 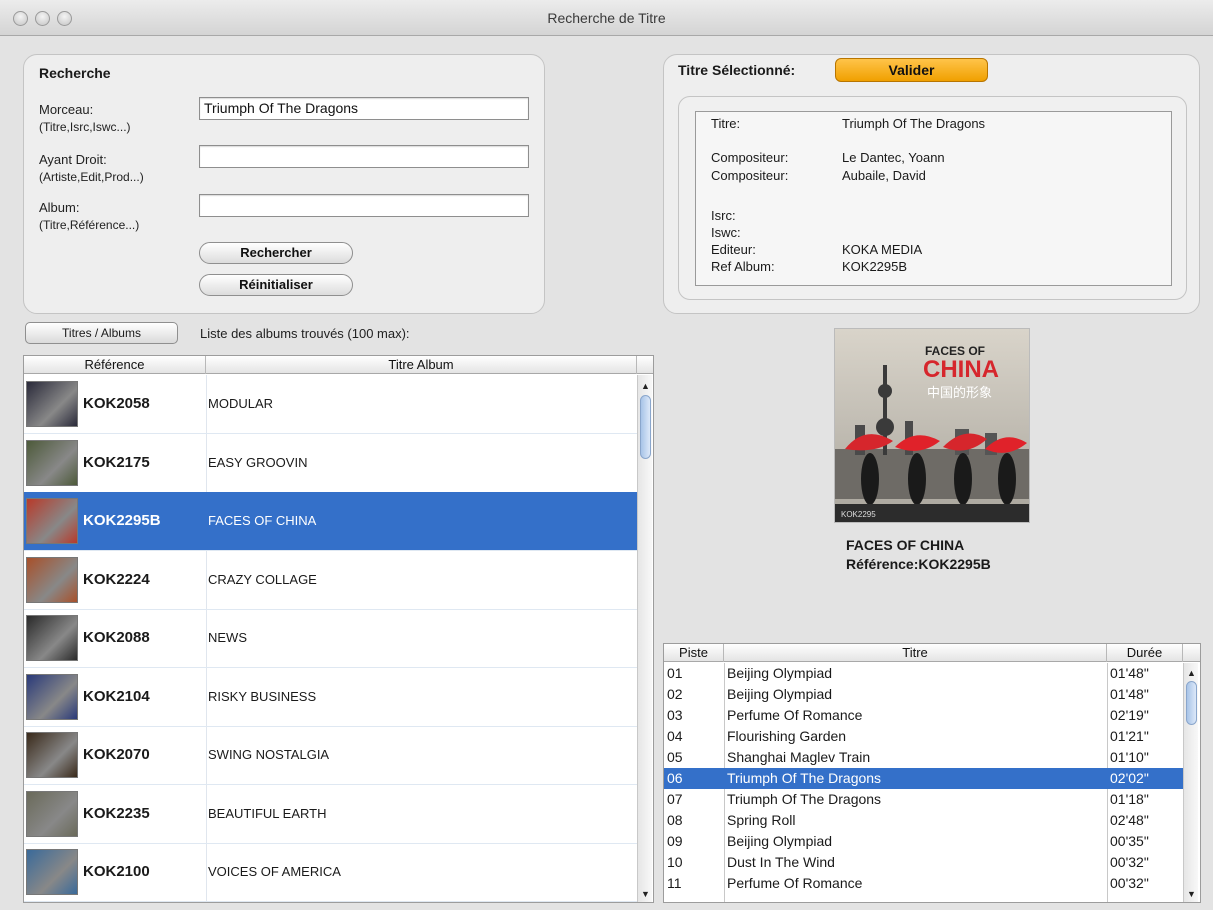 I want to click on album-row: KOK2104 RISKY BUSINESS, so click(x=330, y=697).